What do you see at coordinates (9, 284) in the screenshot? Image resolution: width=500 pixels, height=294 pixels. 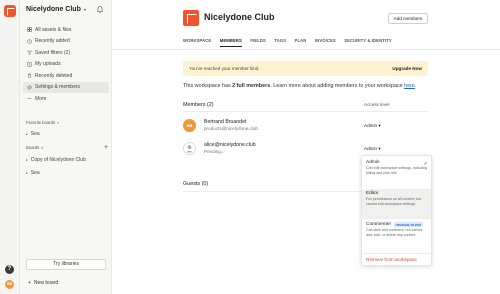 I see `user-avatar: BB` at bounding box center [9, 284].